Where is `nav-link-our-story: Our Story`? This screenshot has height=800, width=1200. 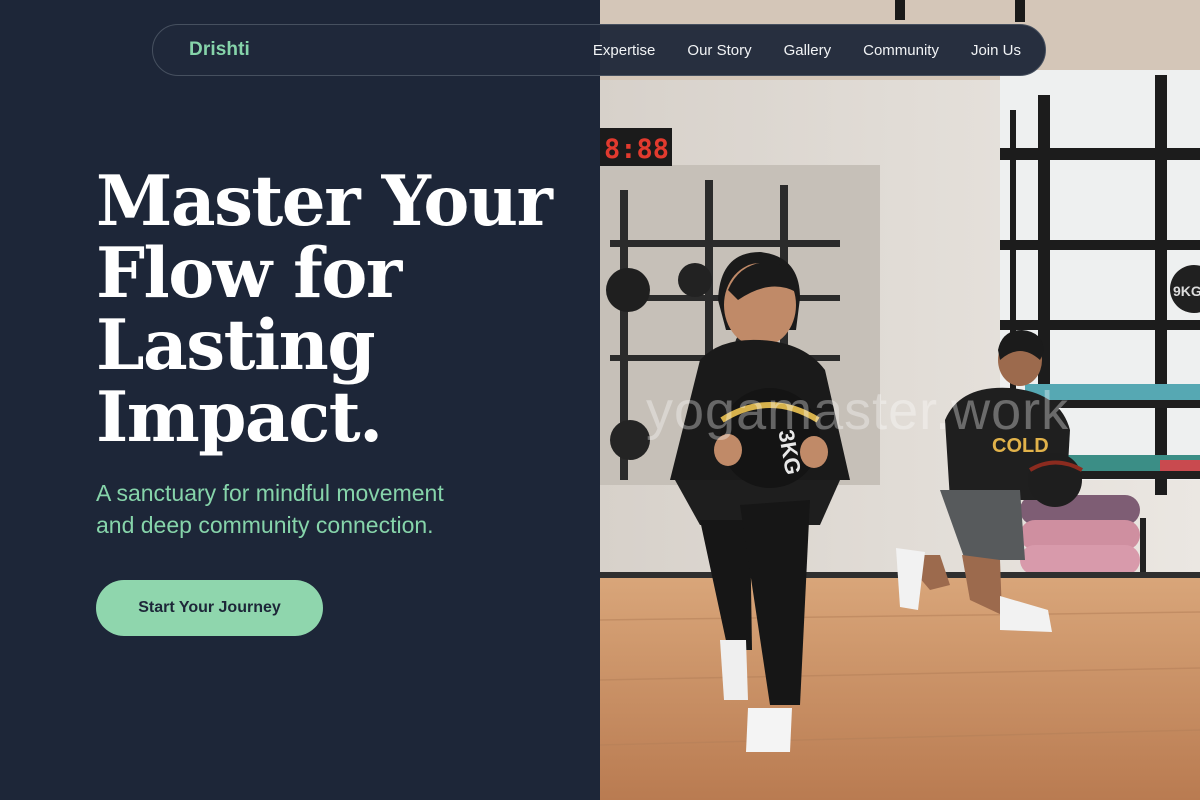
nav-link-our-story: Our Story is located at coordinates (719, 50).